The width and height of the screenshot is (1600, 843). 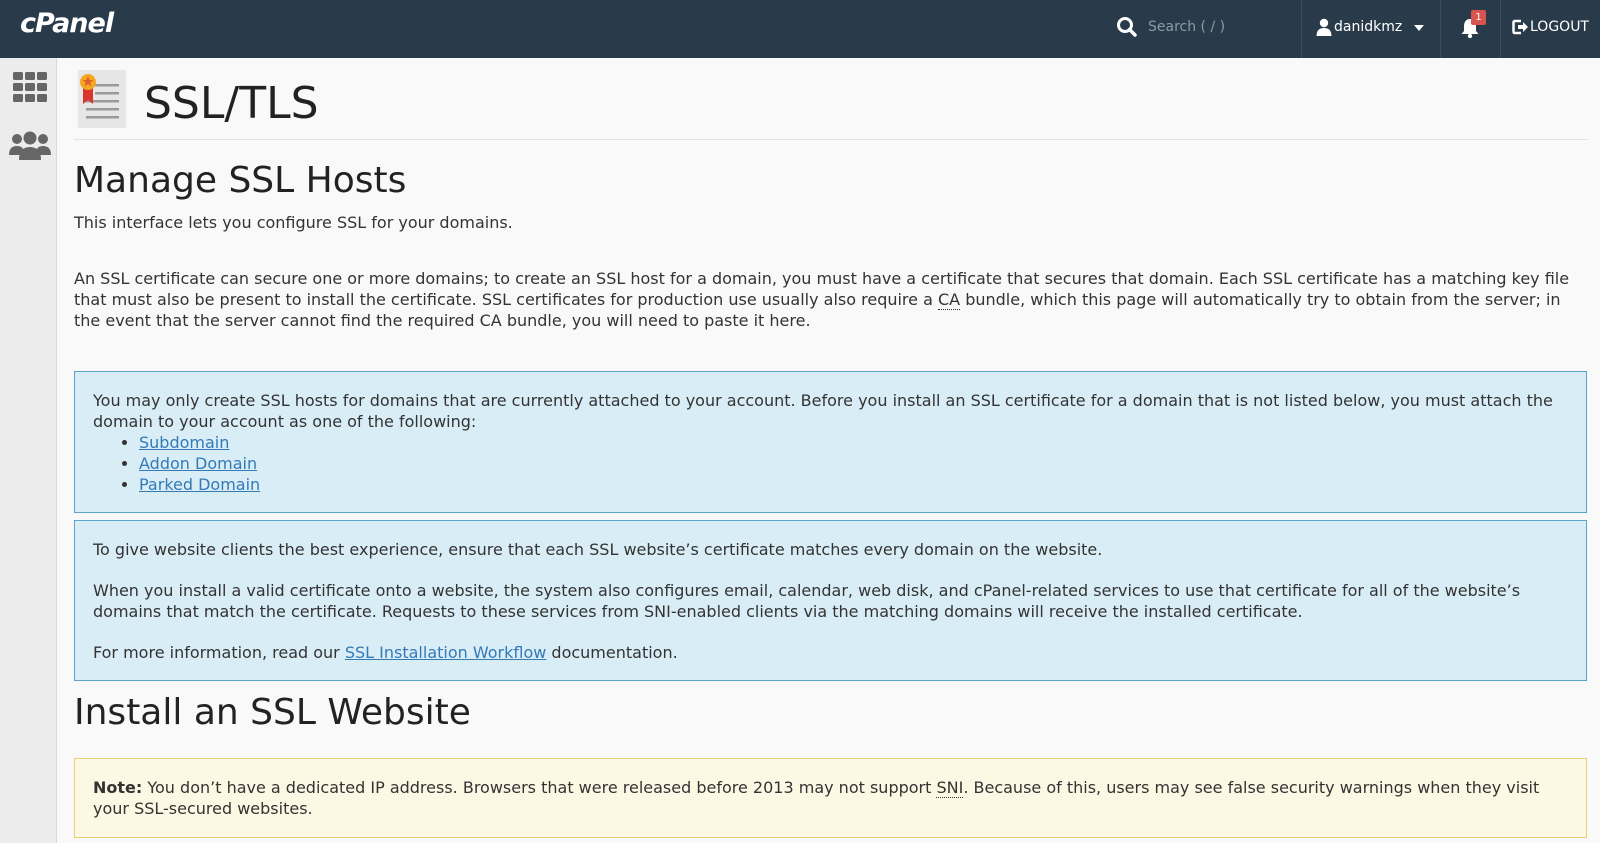 I want to click on sidebar, so click(x=28, y=450).